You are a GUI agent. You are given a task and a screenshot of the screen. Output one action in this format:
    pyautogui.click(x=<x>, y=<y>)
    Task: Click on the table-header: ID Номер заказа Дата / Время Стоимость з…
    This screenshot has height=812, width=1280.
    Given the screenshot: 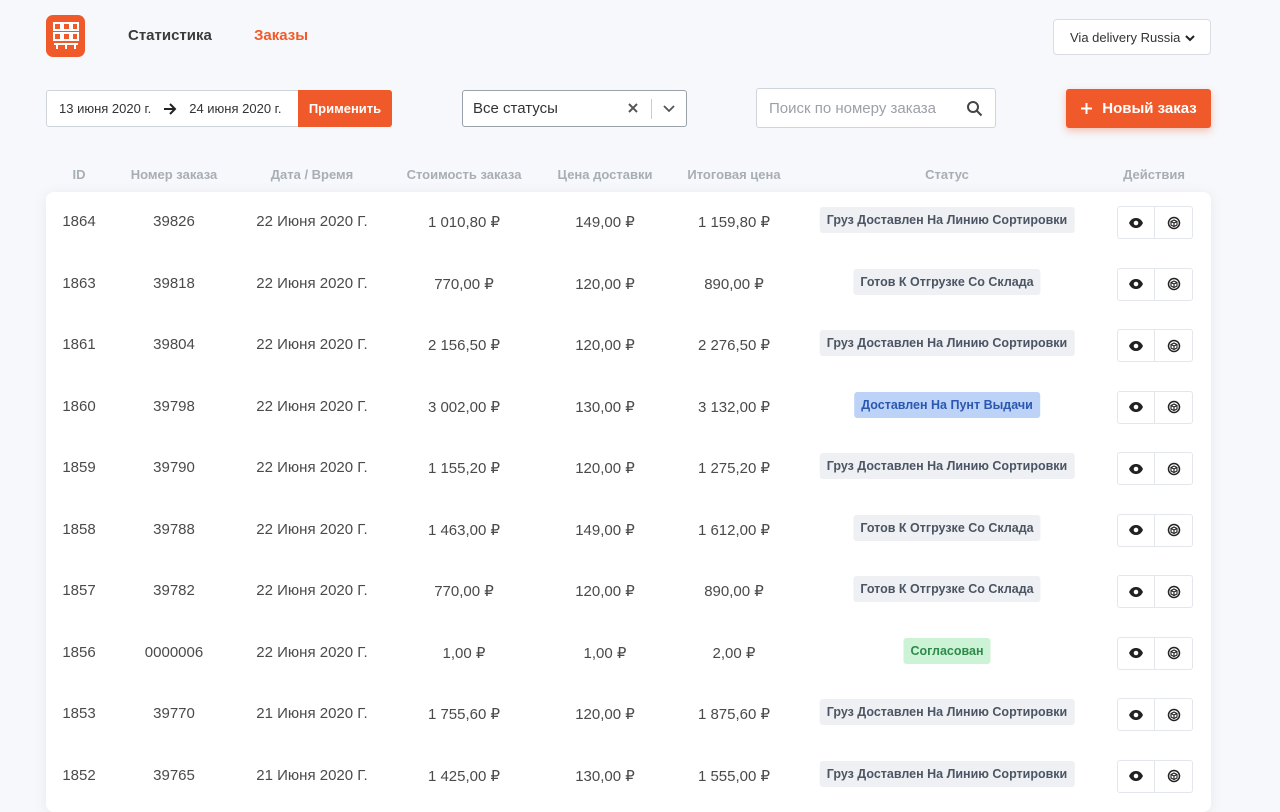 What is the action you would take?
    pyautogui.click(x=628, y=175)
    